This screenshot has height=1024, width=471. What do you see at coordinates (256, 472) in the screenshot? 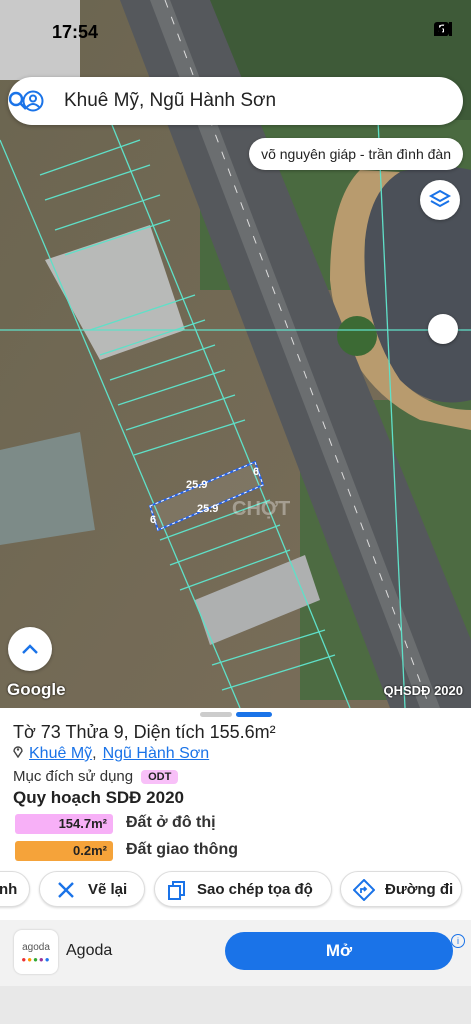
I see `measure-right-width: 6` at bounding box center [256, 472].